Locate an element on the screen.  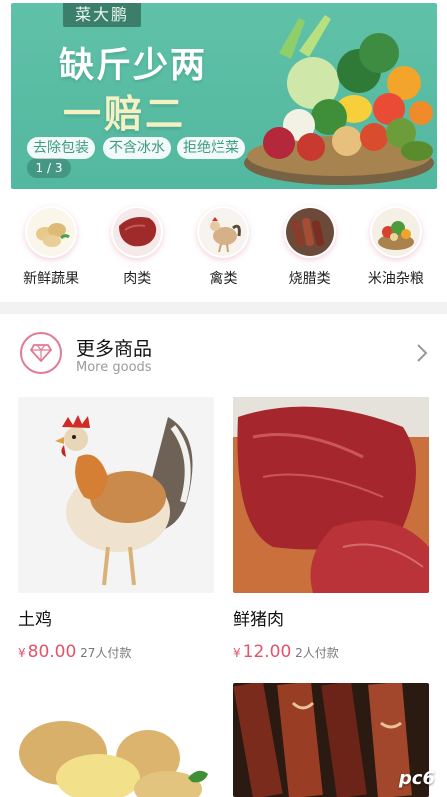
category-grains: 米油杂粮 is located at coordinates (396, 245).